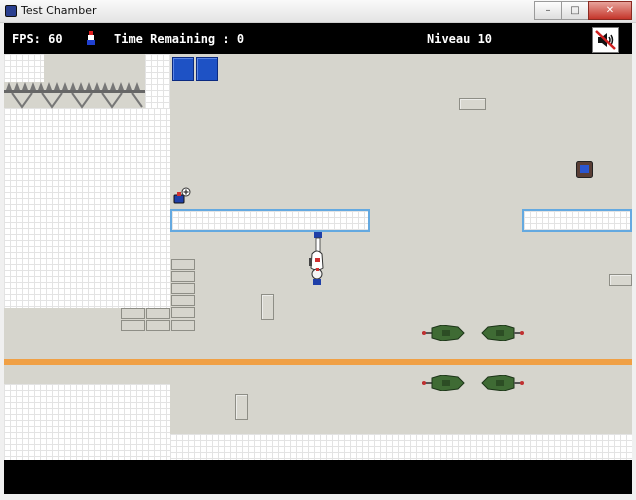 The width and height of the screenshot is (636, 500). Describe the element at coordinates (87, 208) in the screenshot. I see `wall-left-block` at that location.